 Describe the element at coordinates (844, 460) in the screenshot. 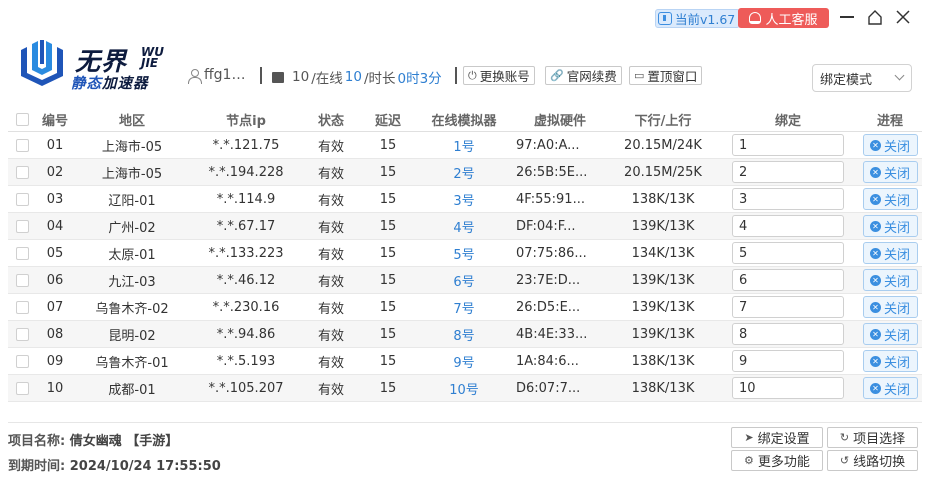

I see `rotate-icon: ↺` at that location.